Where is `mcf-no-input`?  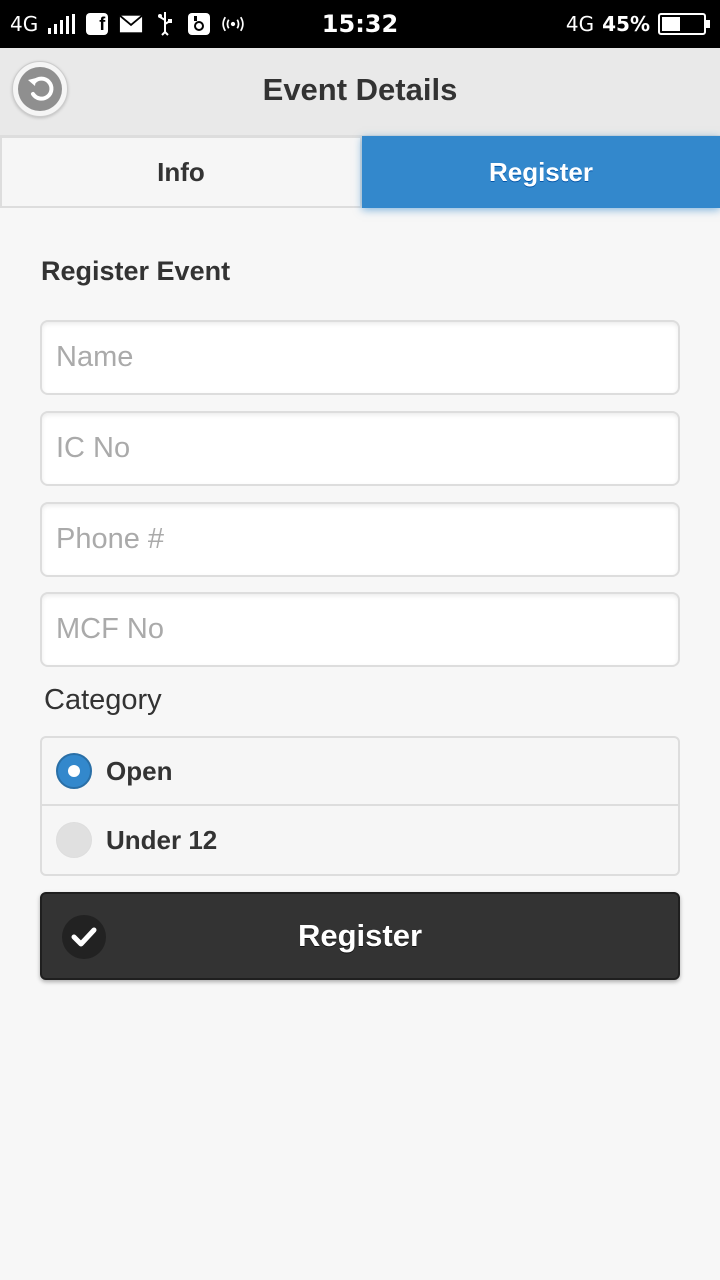 mcf-no-input is located at coordinates (360, 629).